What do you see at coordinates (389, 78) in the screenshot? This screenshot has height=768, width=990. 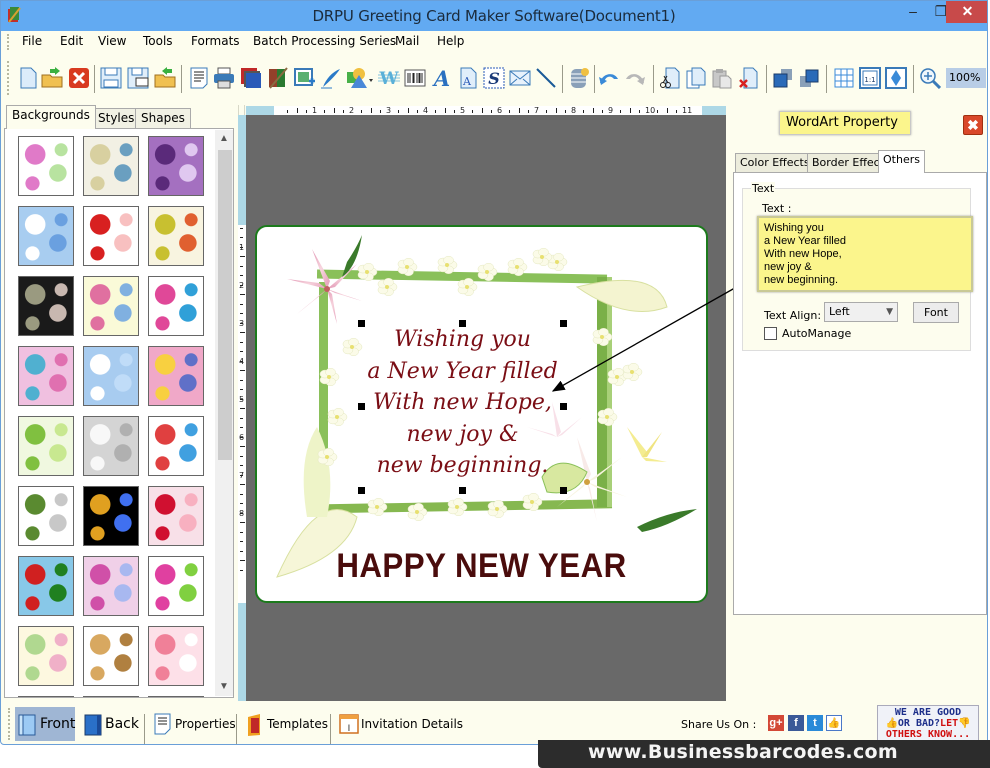 I see `watermark-icon: W` at bounding box center [389, 78].